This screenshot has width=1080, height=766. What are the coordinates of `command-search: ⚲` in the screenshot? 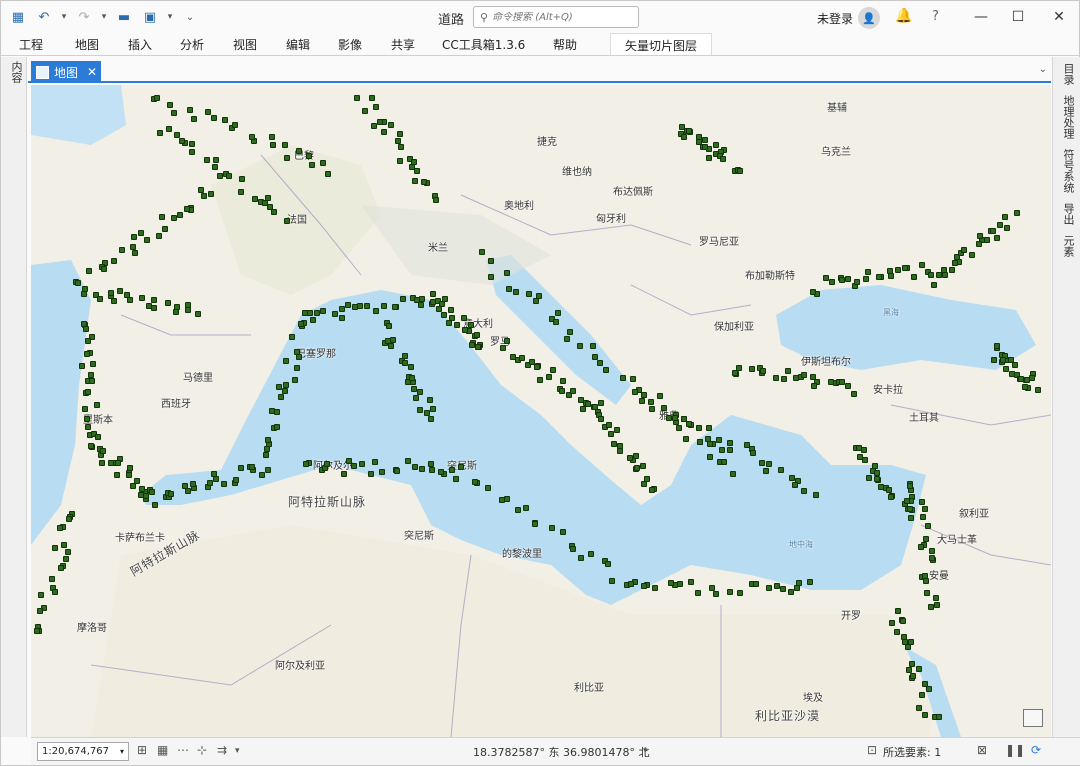 It's located at (556, 17).